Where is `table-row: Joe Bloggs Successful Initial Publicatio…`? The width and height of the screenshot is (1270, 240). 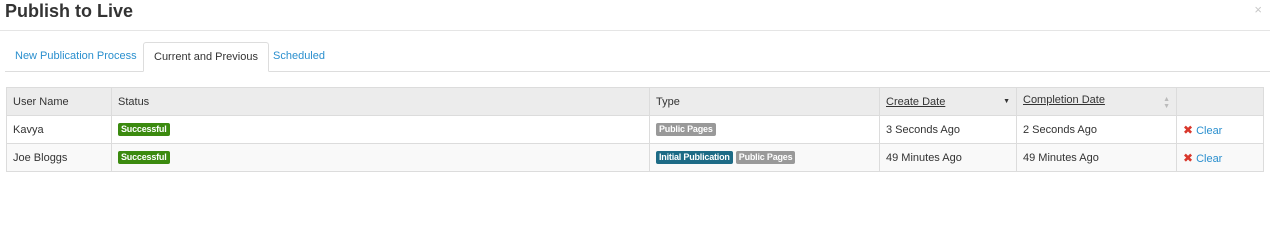 table-row: Joe Bloggs Successful Initial Publicatio… is located at coordinates (635, 157).